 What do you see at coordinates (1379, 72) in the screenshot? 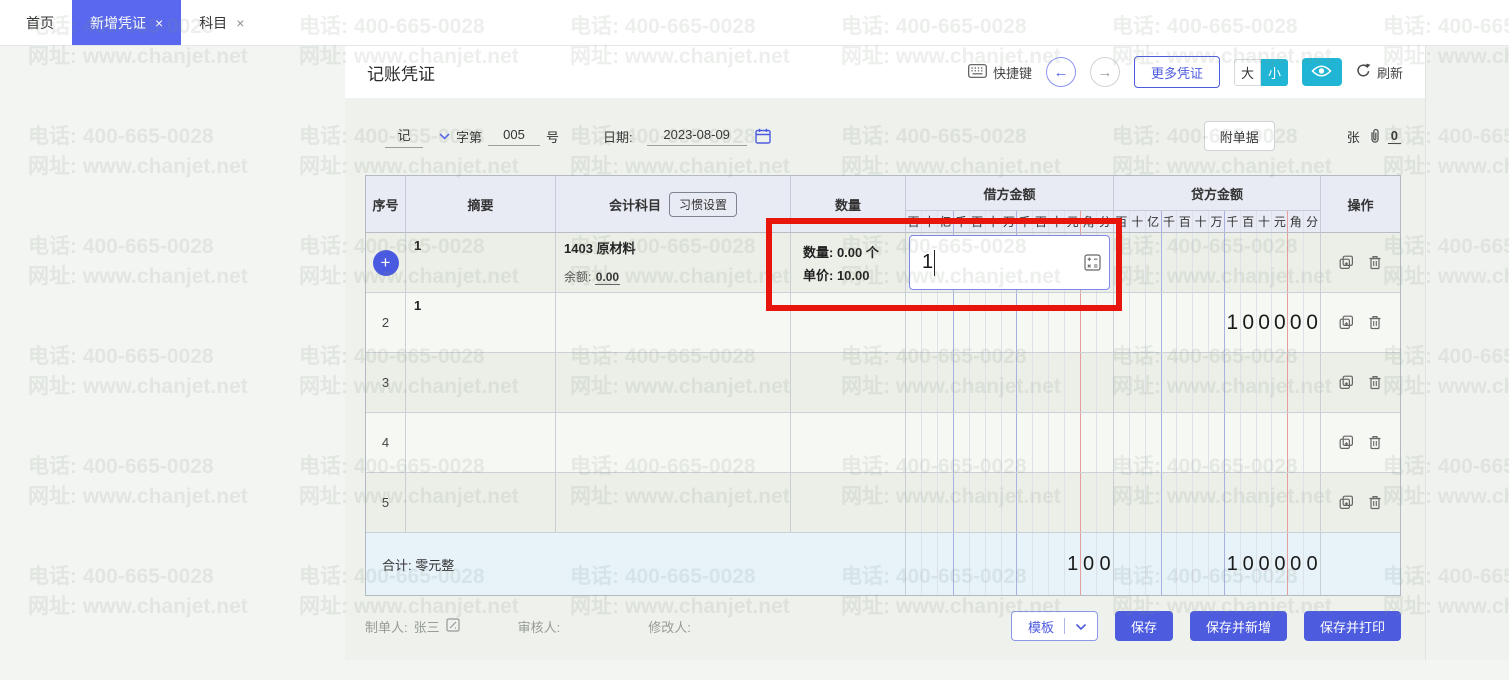
I see `refresh-button: 刷新` at bounding box center [1379, 72].